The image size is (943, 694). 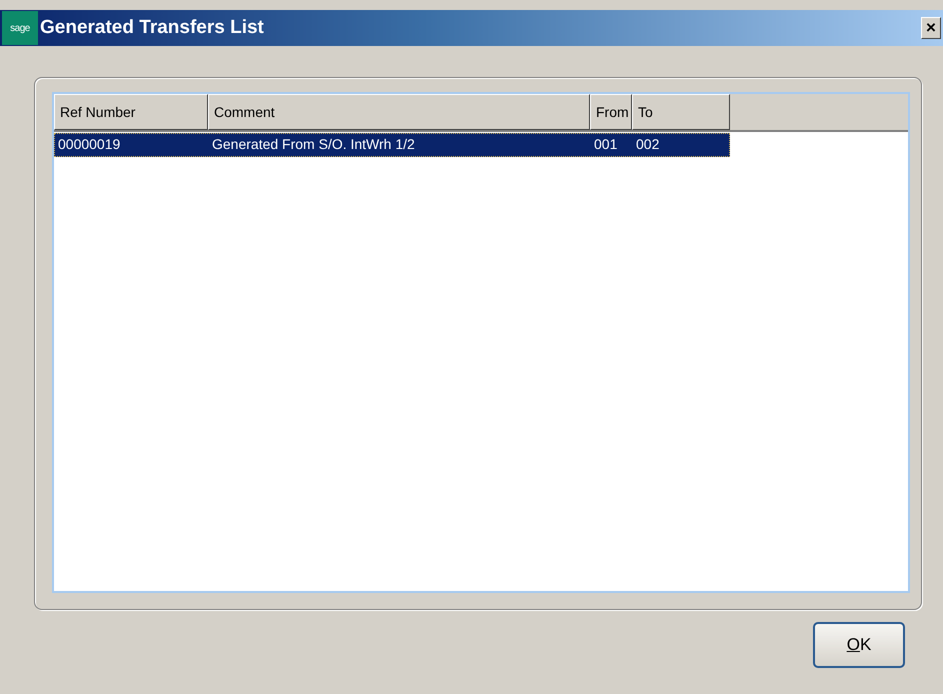 I want to click on table-cell-text: 001, so click(x=605, y=144).